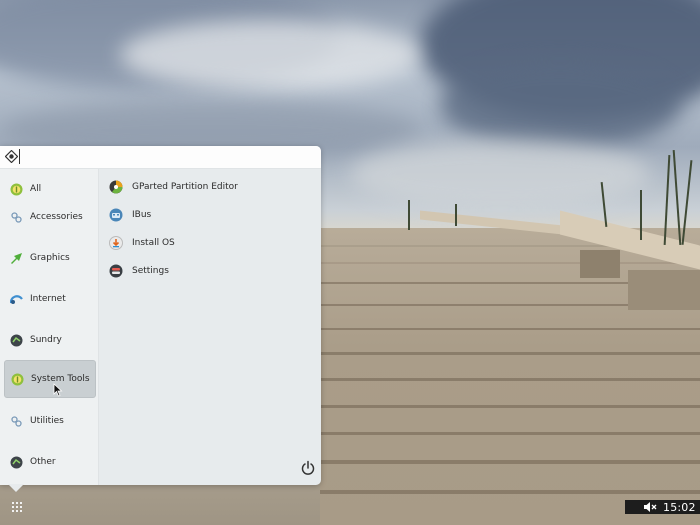 The image size is (700, 525). I want to click on all-icon, so click(16, 189).